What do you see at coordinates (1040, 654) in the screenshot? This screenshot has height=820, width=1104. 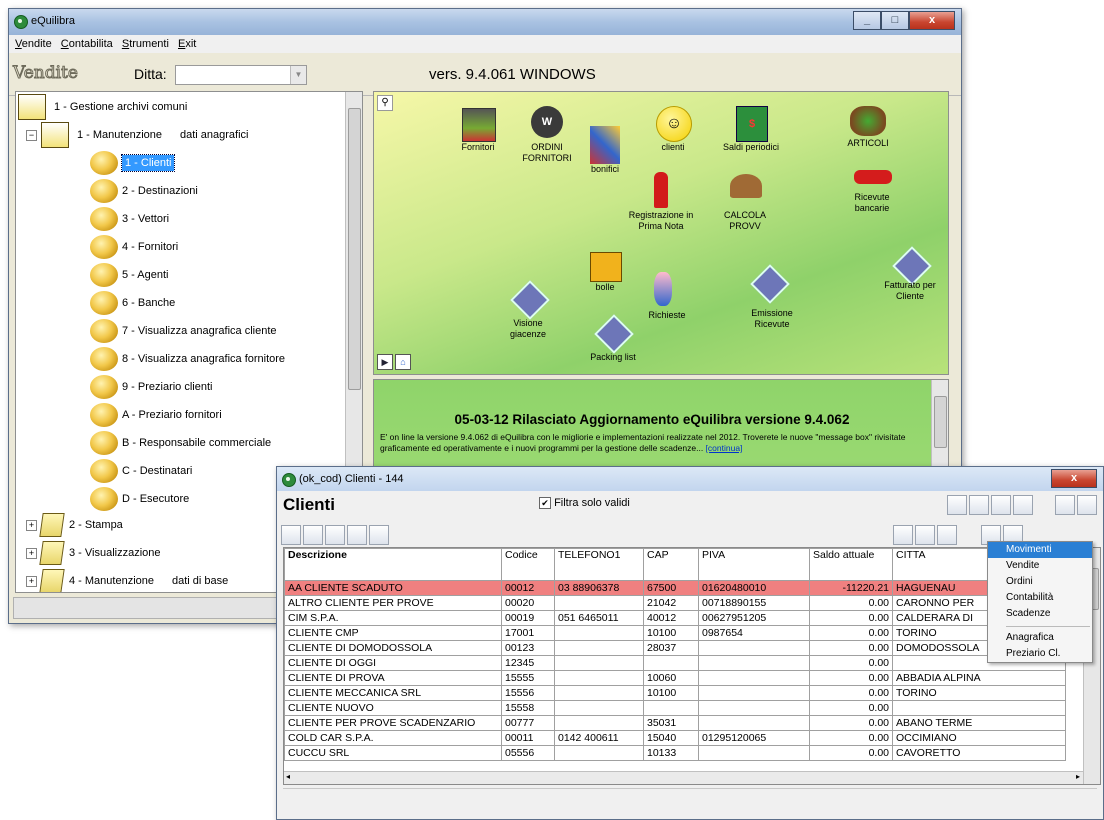 I see `context-menu-item: Preziario Cl.` at bounding box center [1040, 654].